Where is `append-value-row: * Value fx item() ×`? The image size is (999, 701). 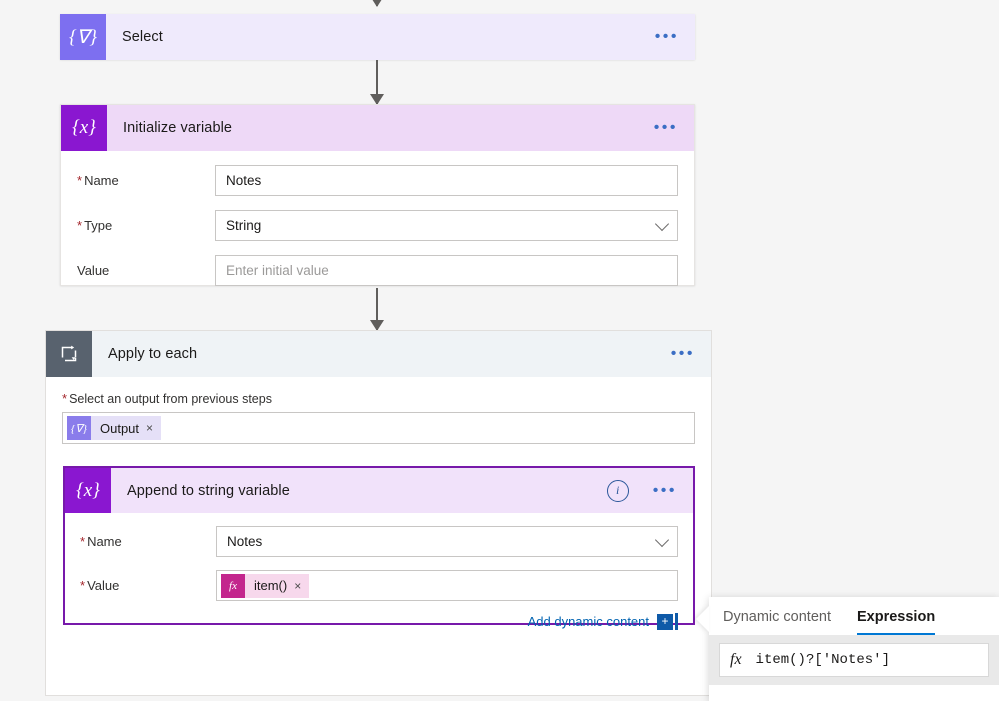
append-value-row: * Value fx item() × is located at coordinates (379, 585).